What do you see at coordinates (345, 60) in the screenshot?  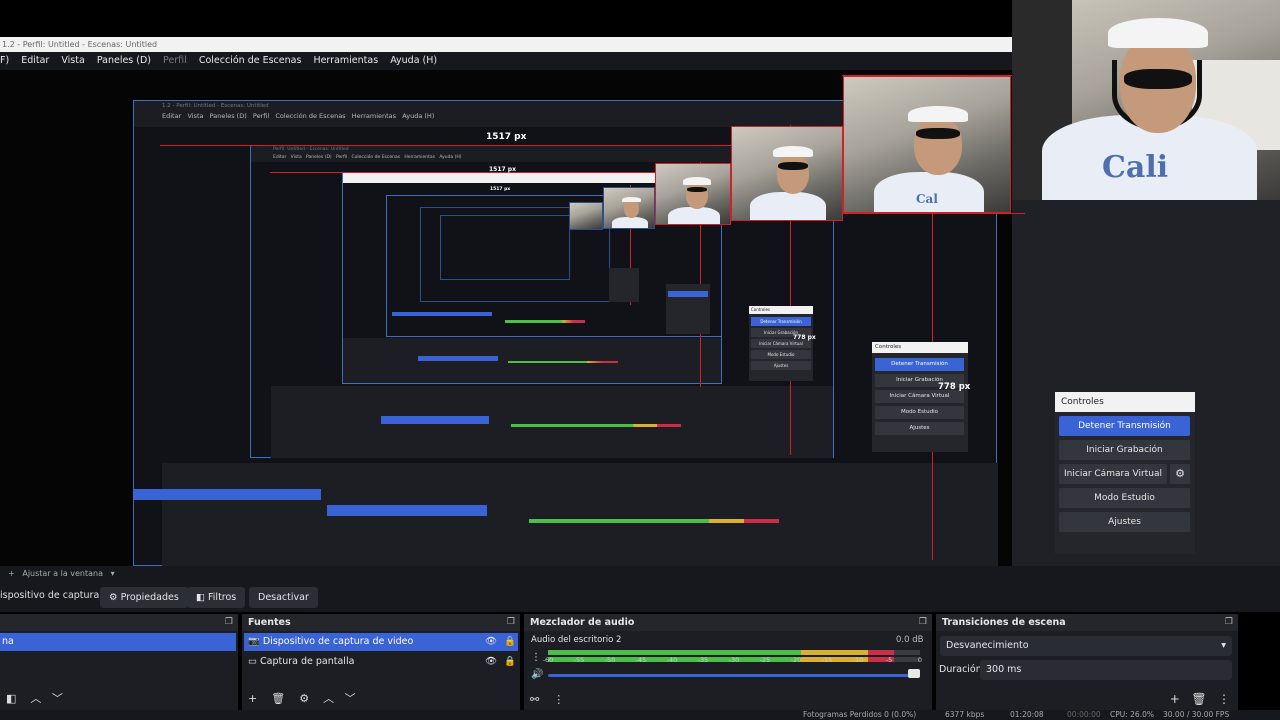 I see `menu-tools: Herramientas` at bounding box center [345, 60].